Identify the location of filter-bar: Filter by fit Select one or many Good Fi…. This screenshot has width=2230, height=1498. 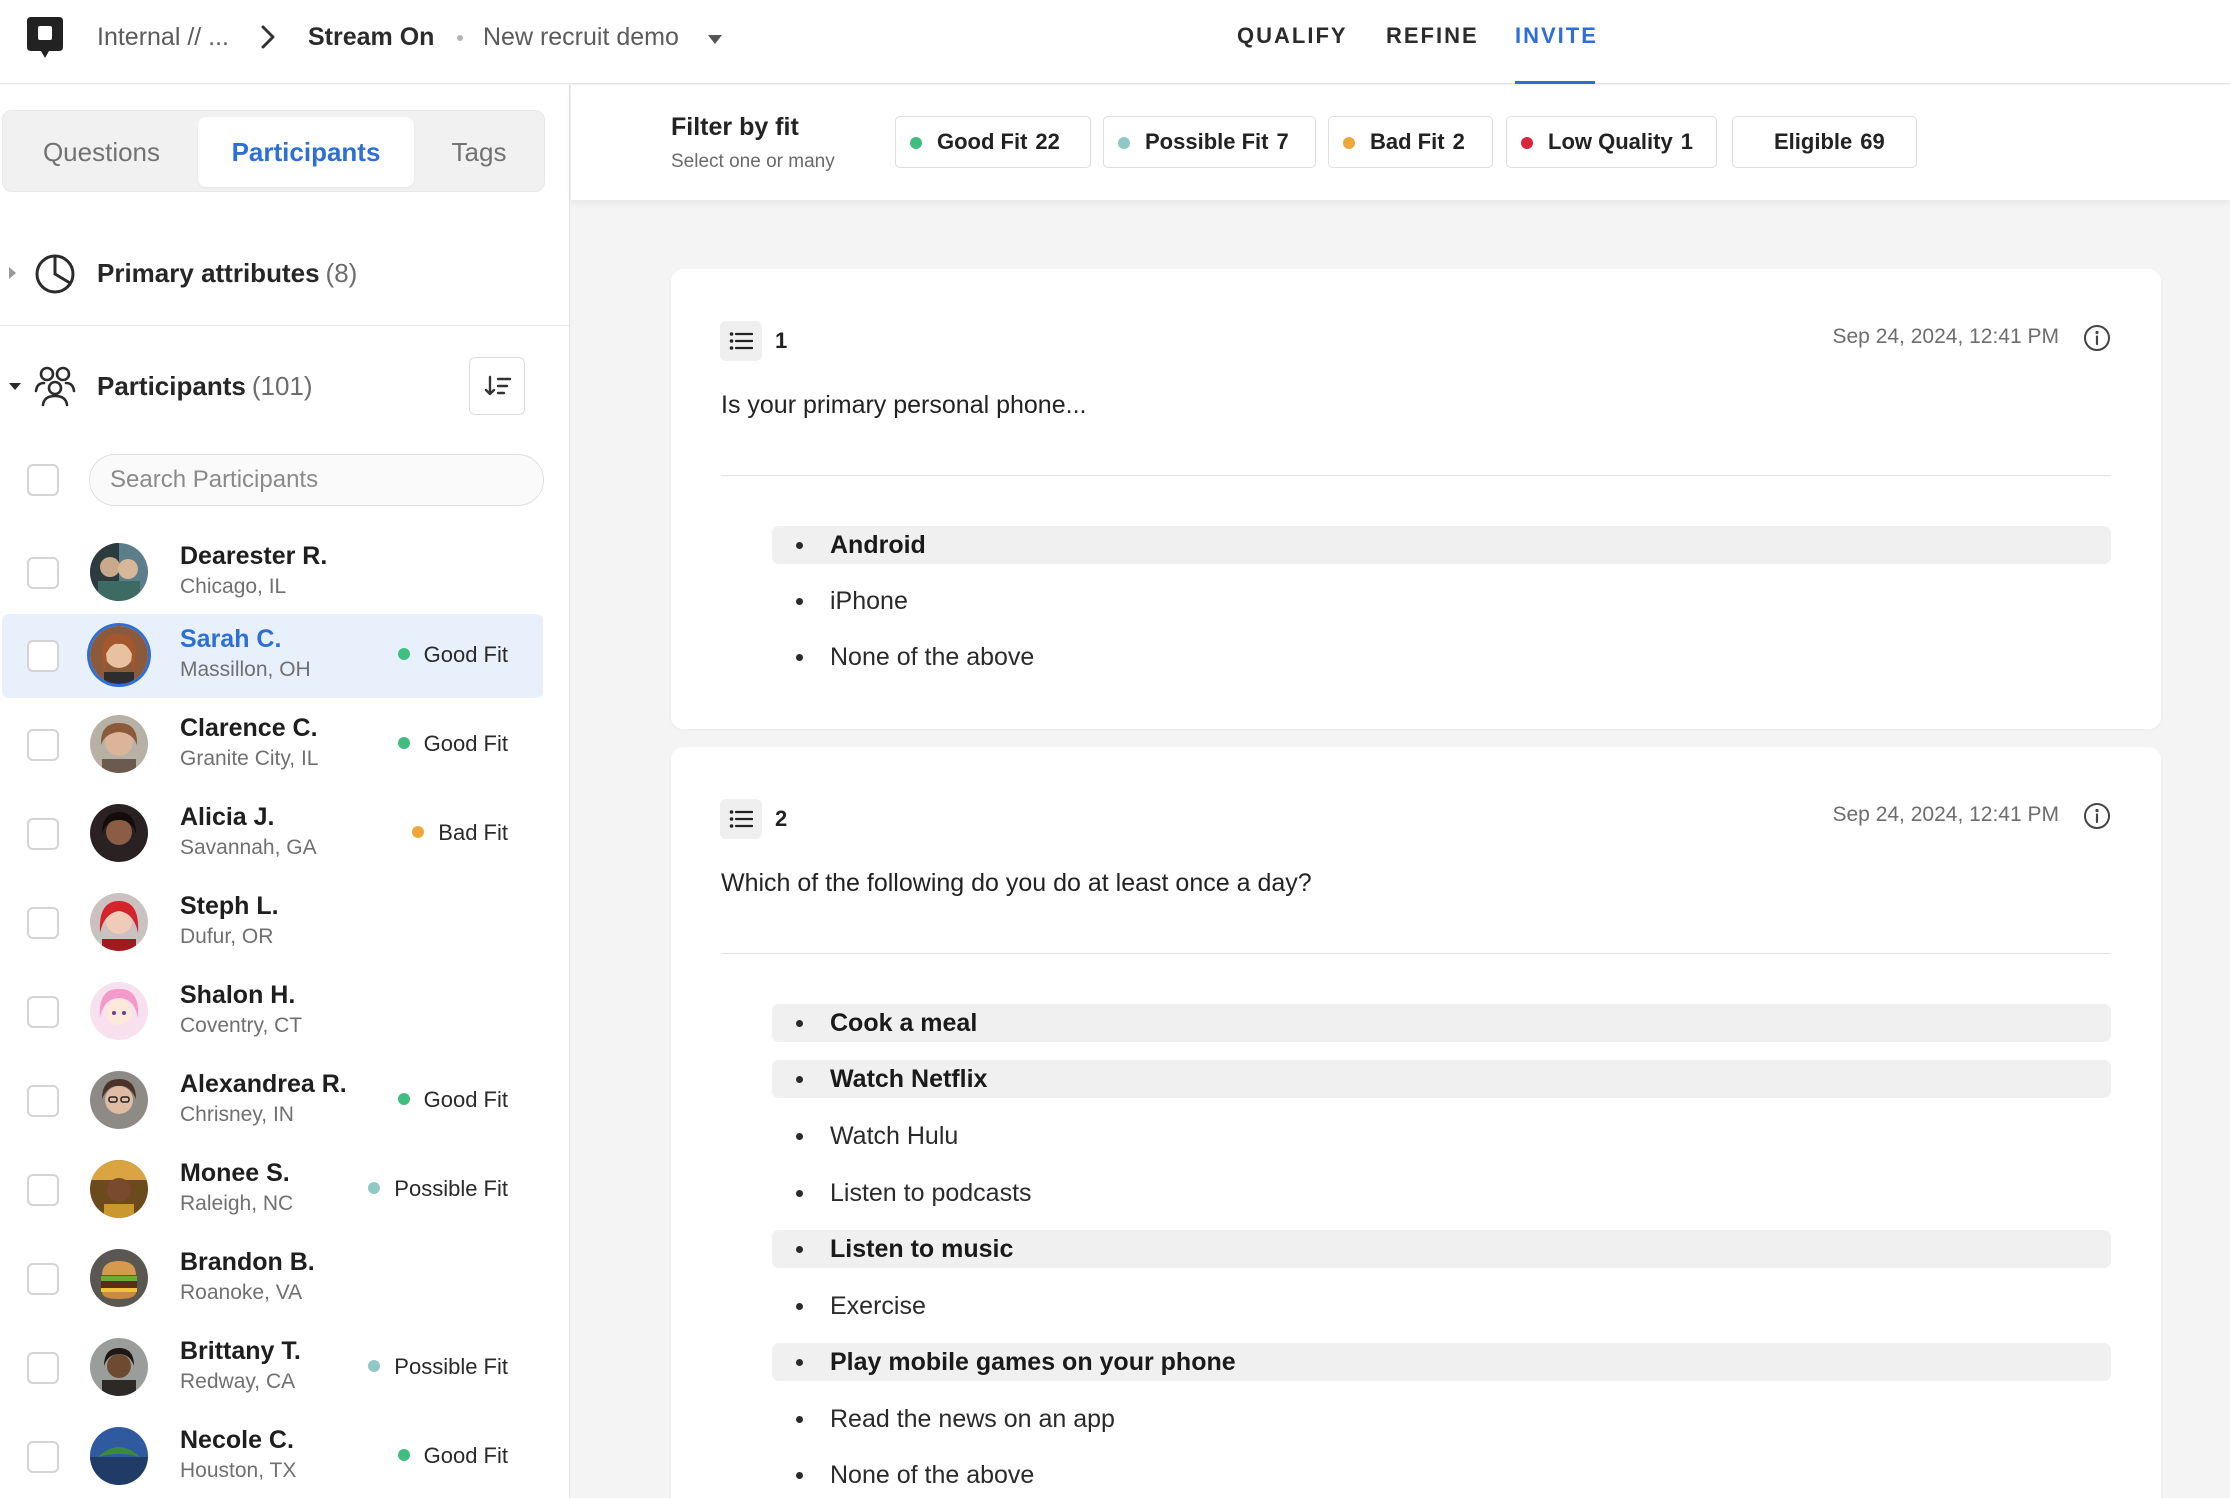
(1400, 142).